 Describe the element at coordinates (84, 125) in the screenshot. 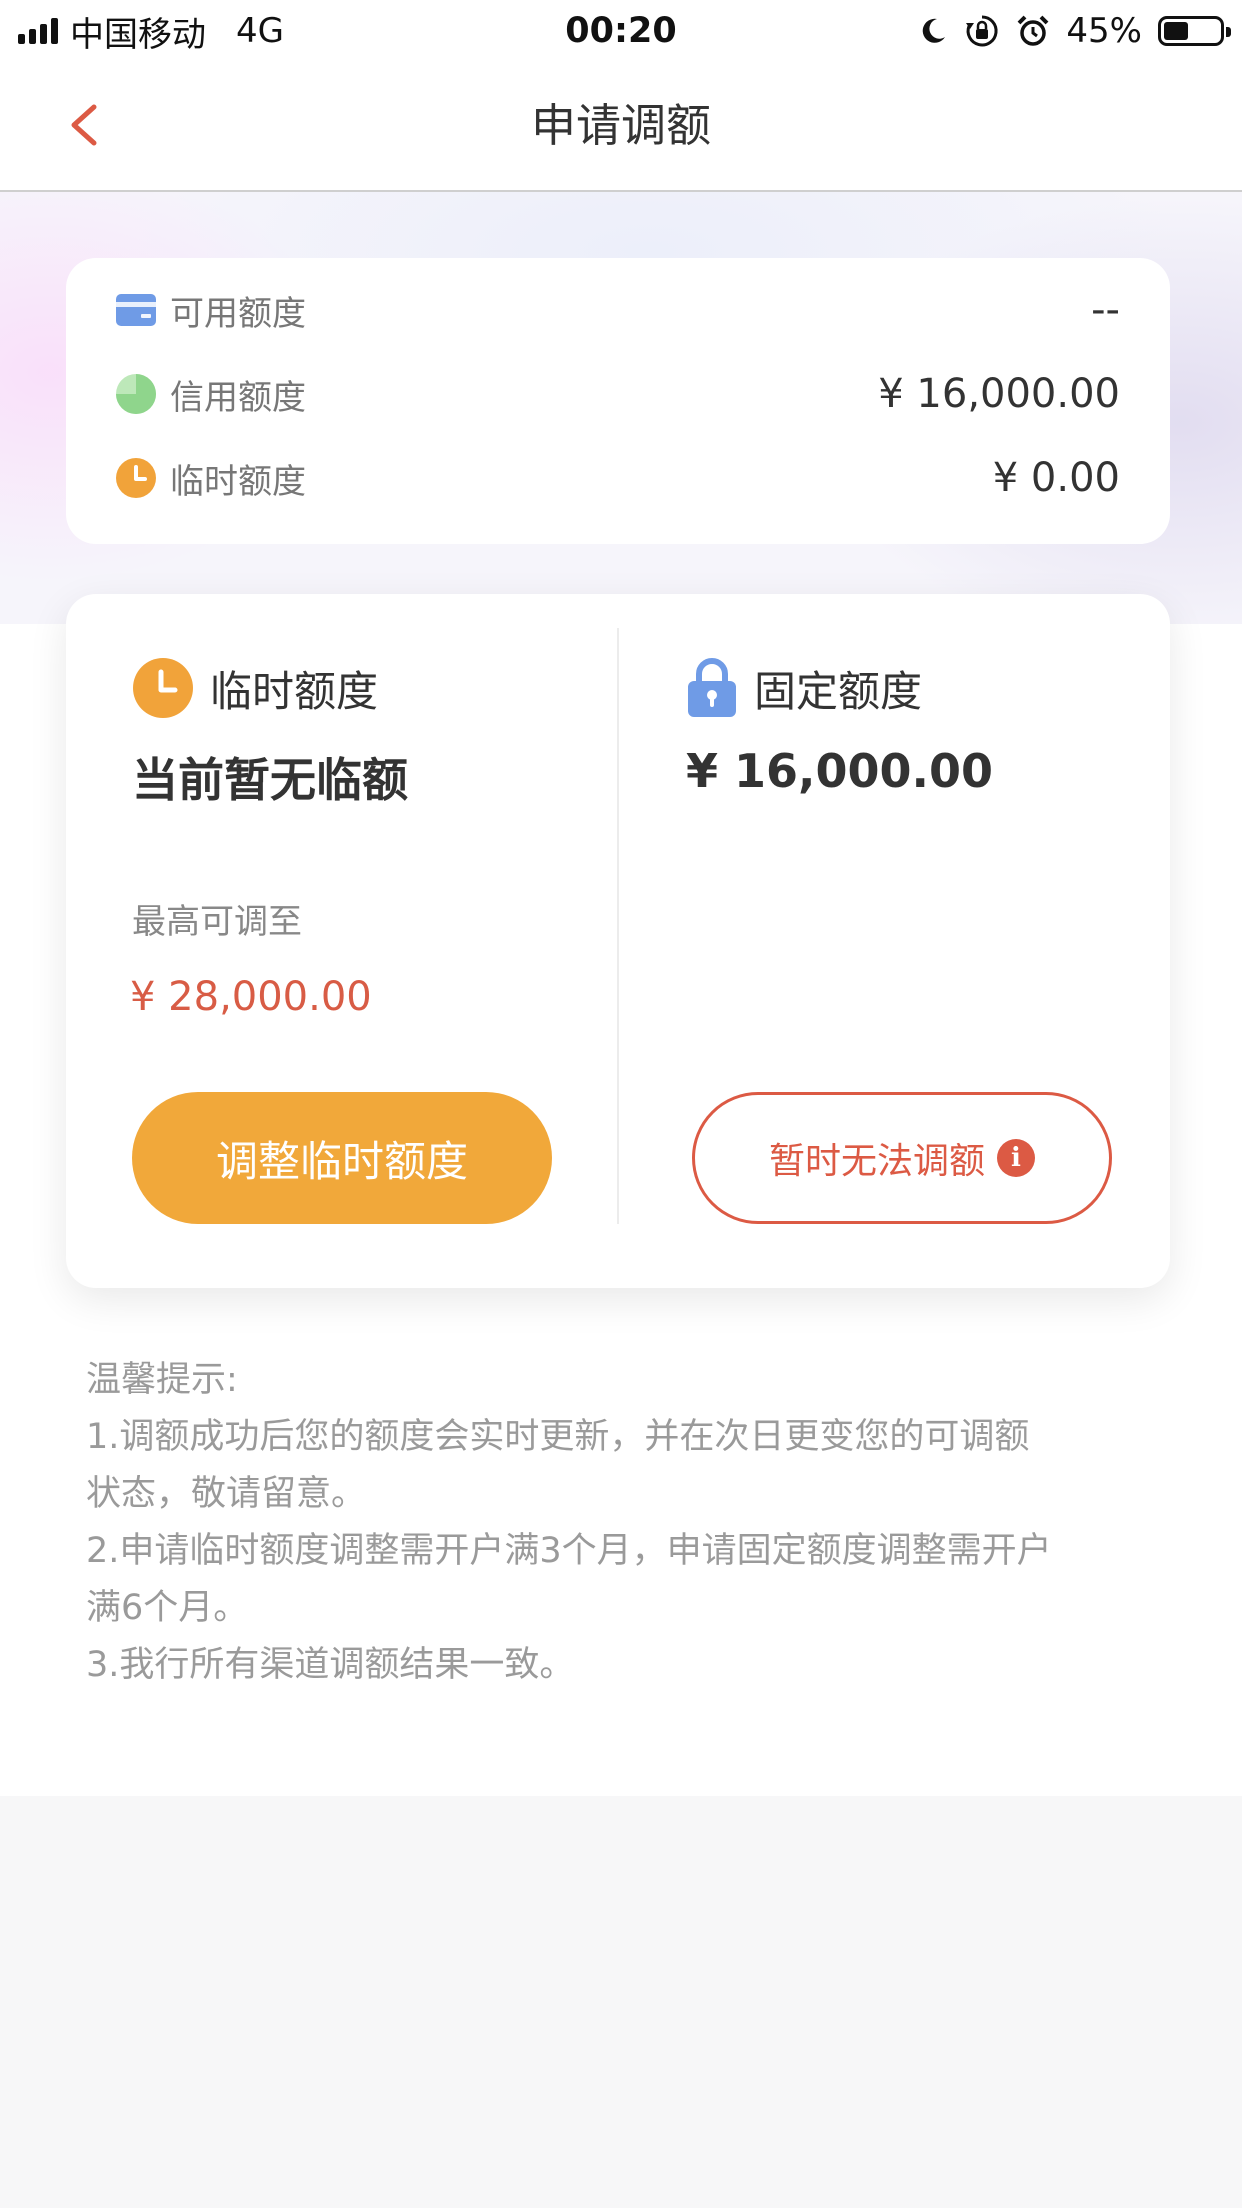

I see `chevron-left-icon` at that location.